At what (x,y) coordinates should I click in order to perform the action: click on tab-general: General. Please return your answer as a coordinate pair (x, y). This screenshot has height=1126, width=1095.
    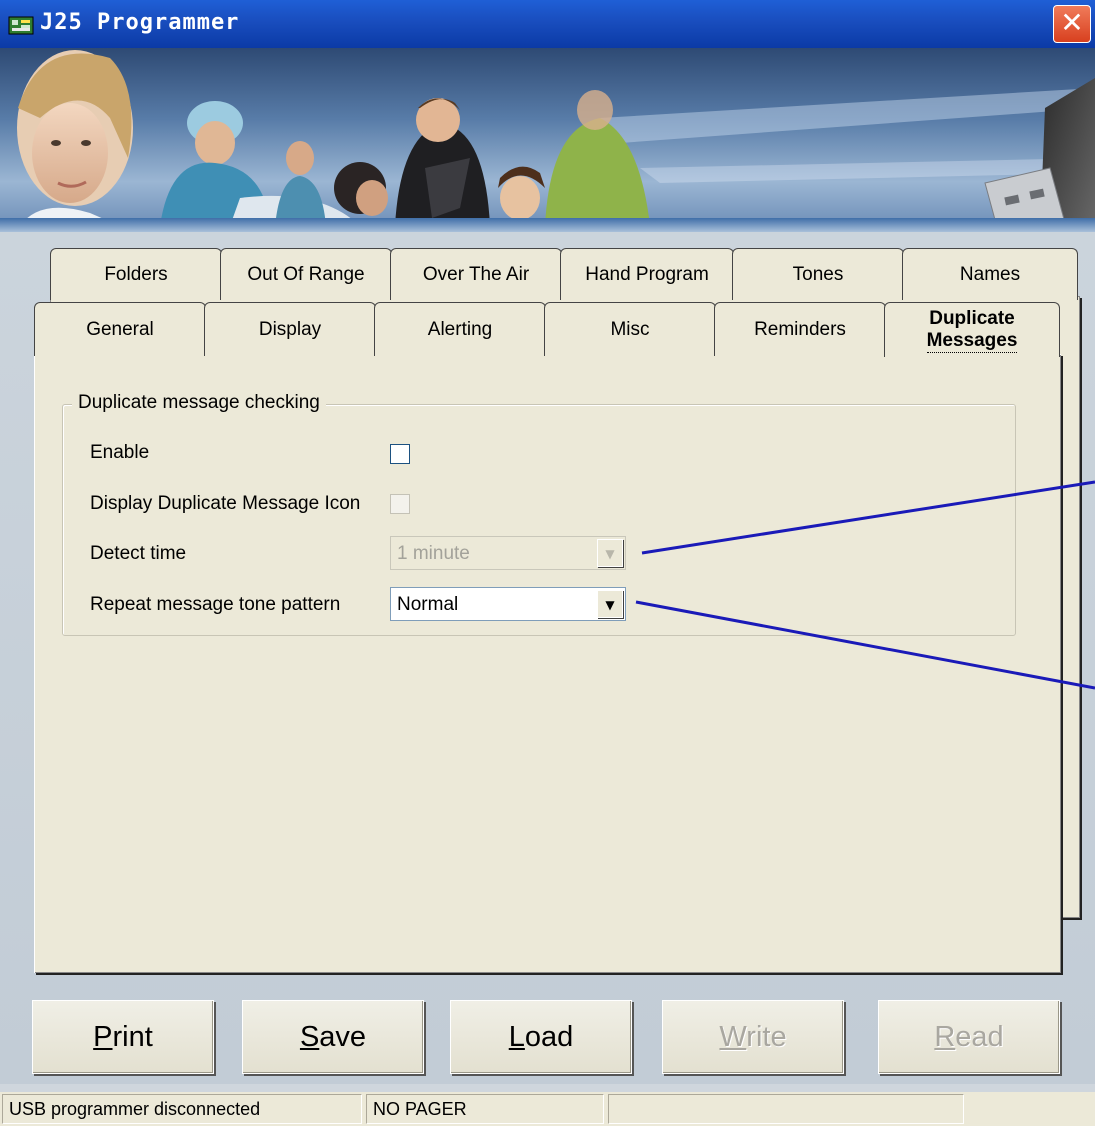
    Looking at the image, I should click on (120, 329).